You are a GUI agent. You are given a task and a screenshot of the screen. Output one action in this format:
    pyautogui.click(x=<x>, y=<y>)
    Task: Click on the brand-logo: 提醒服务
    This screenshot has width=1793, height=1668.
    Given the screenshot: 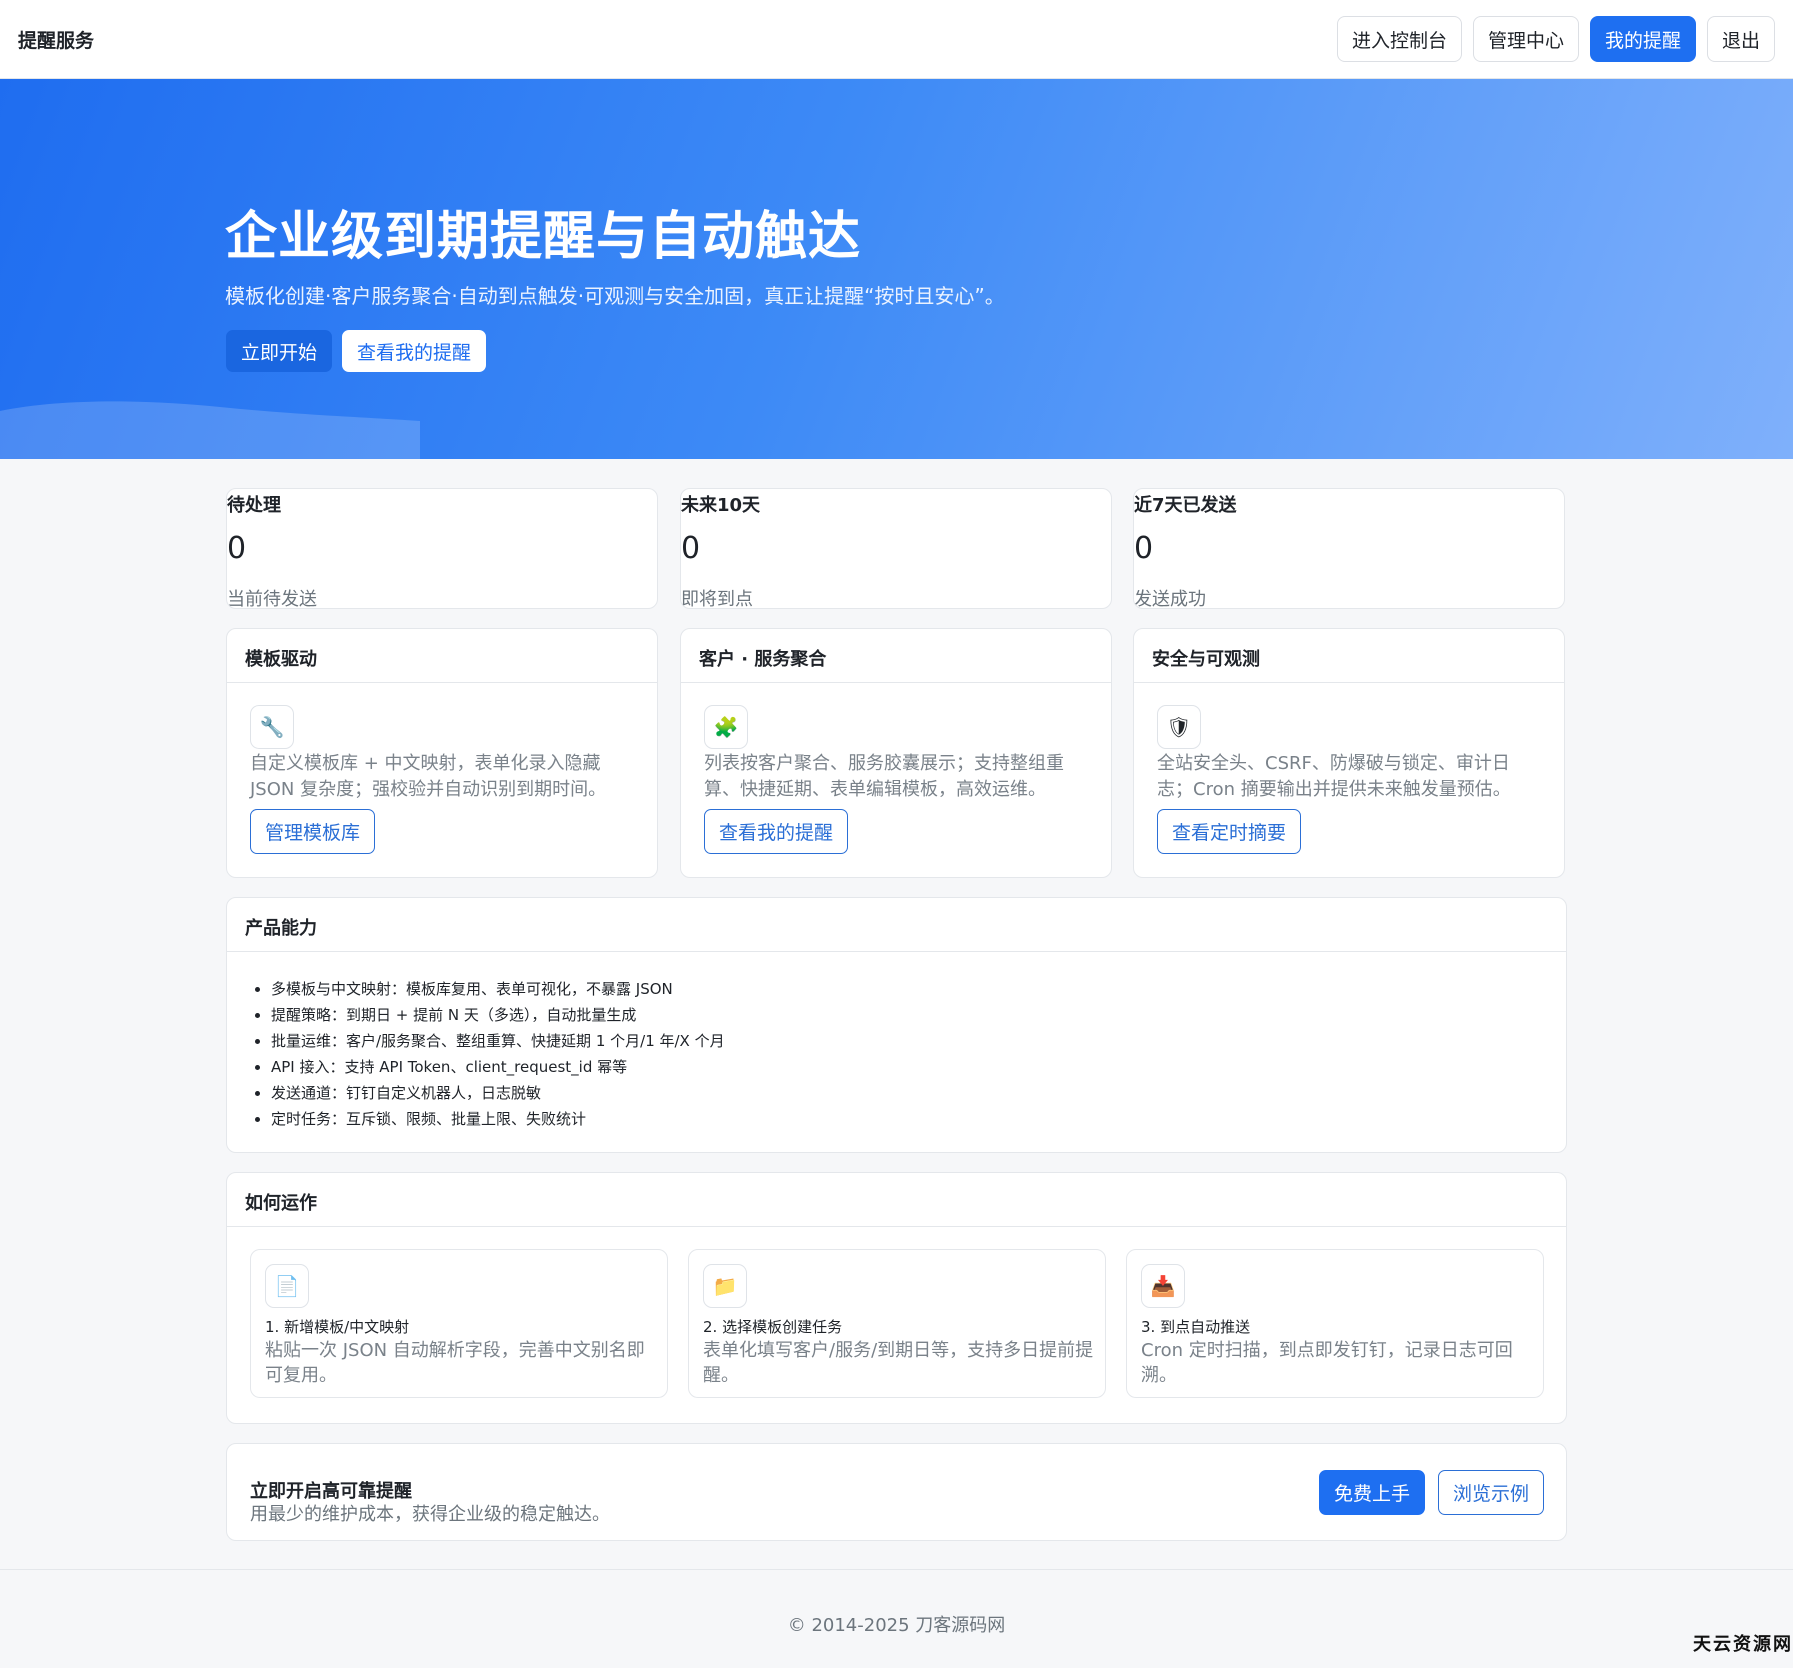 What is the action you would take?
    pyautogui.click(x=56, y=39)
    